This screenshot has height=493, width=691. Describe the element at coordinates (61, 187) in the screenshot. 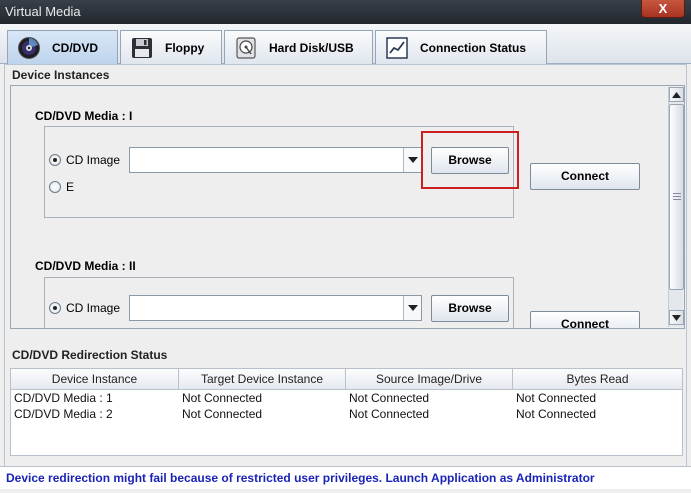

I see `radio-drive-e: E` at that location.